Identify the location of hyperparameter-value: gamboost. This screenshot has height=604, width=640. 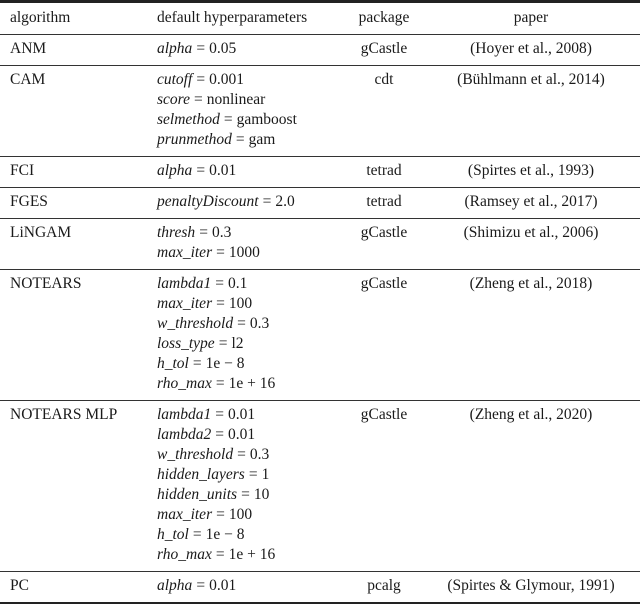
(266, 119).